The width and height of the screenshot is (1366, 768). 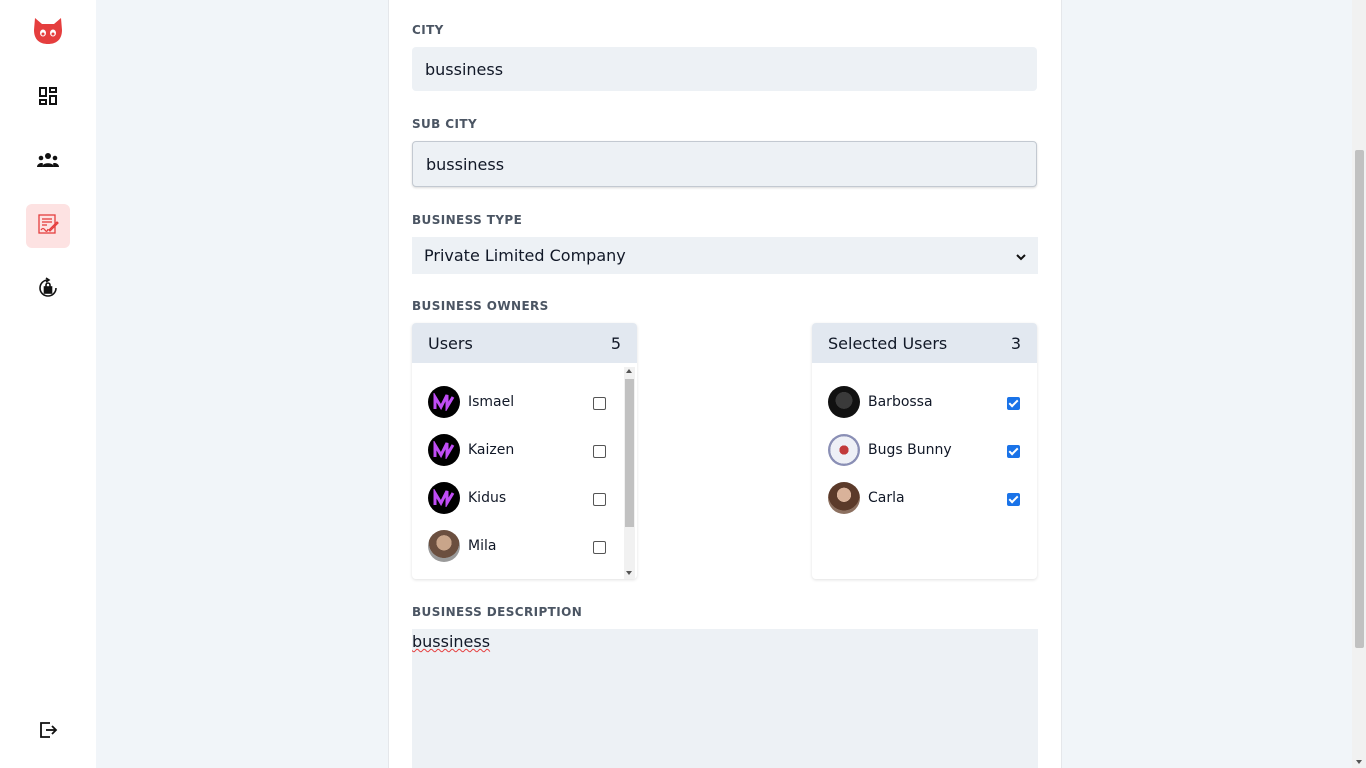 I want to click on business-description-textarea: bussiness, so click(x=725, y=698).